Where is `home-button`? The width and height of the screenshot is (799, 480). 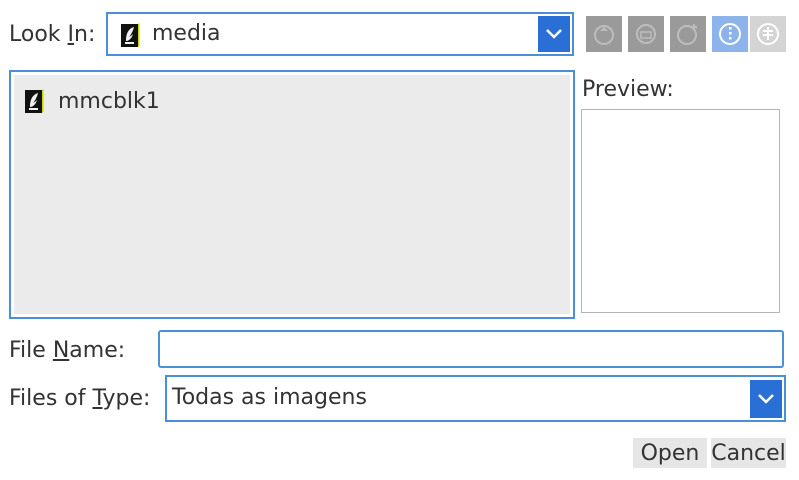
home-button is located at coordinates (646, 34).